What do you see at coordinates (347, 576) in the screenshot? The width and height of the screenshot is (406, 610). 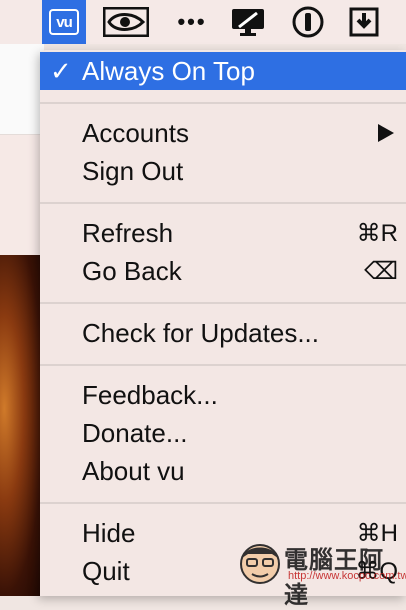 I see `watermark-url: http://www.kocpc.com.tw` at bounding box center [347, 576].